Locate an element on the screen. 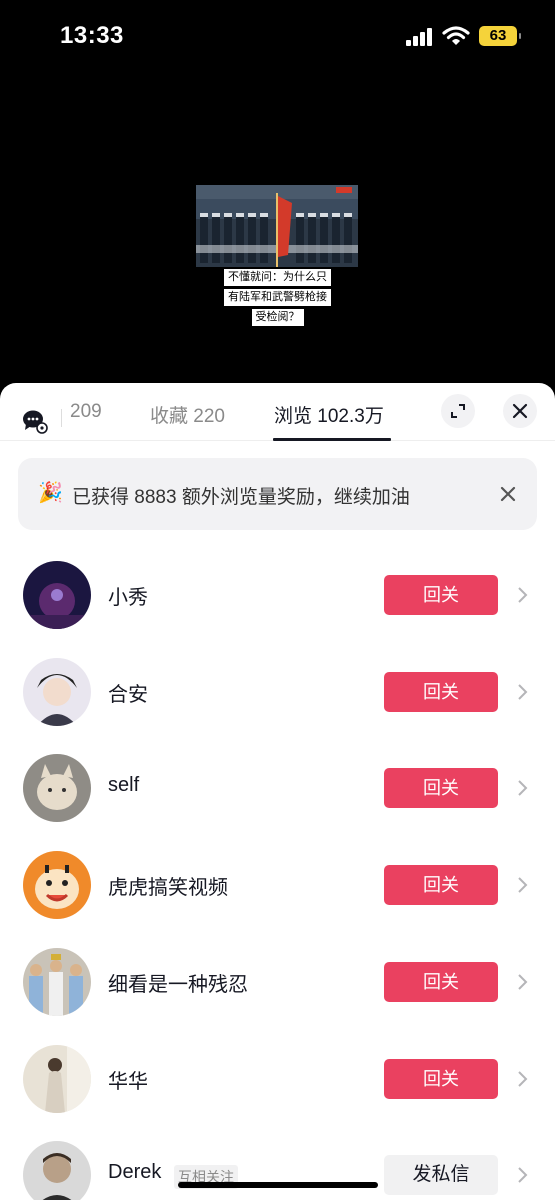 This screenshot has height=1200, width=555. video-caption-line-1: 不懂就问：为什么只 is located at coordinates (277, 276).